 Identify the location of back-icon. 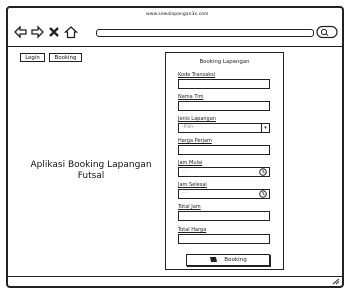
(21, 32).